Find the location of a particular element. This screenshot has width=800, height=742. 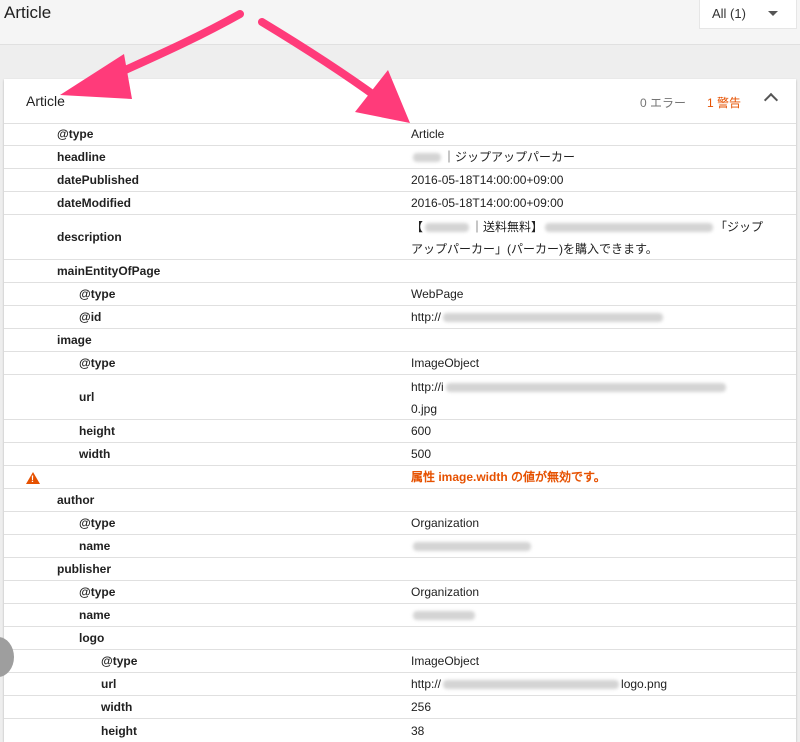

property-value: http:// logo.png is located at coordinates (597, 684).